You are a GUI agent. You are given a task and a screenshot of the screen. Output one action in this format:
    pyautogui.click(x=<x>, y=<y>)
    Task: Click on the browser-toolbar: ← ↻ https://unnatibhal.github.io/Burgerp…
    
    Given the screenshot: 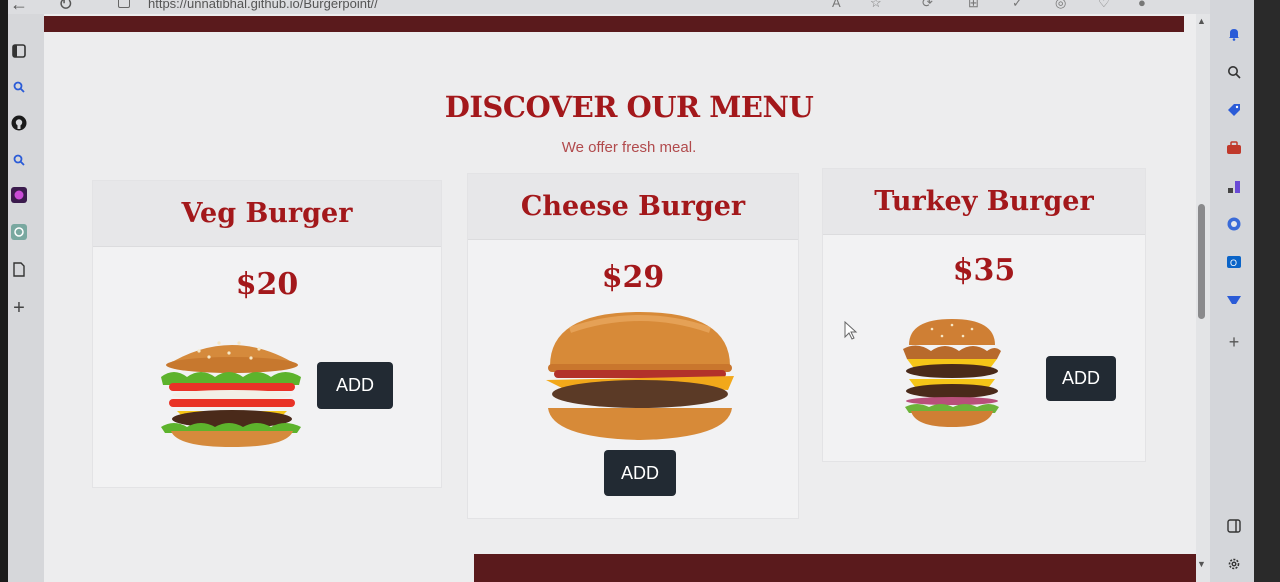 What is the action you would take?
    pyautogui.click(x=607, y=7)
    